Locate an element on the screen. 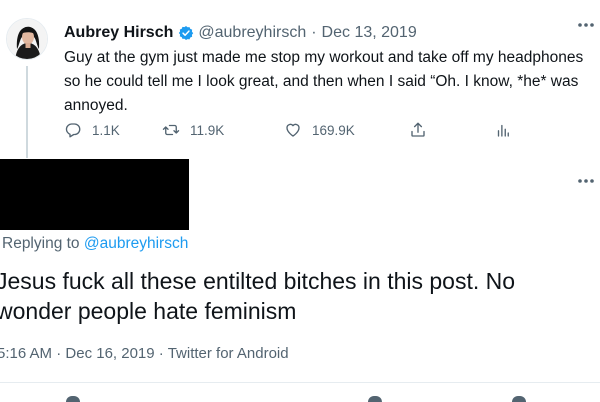 The height and width of the screenshot is (402, 600). reply-count: 1.1K is located at coordinates (106, 130).